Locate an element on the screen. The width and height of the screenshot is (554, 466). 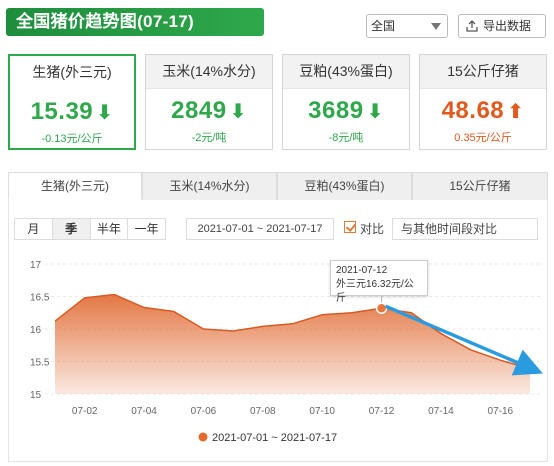
x-tick-label: 07-10 is located at coordinates (322, 411).